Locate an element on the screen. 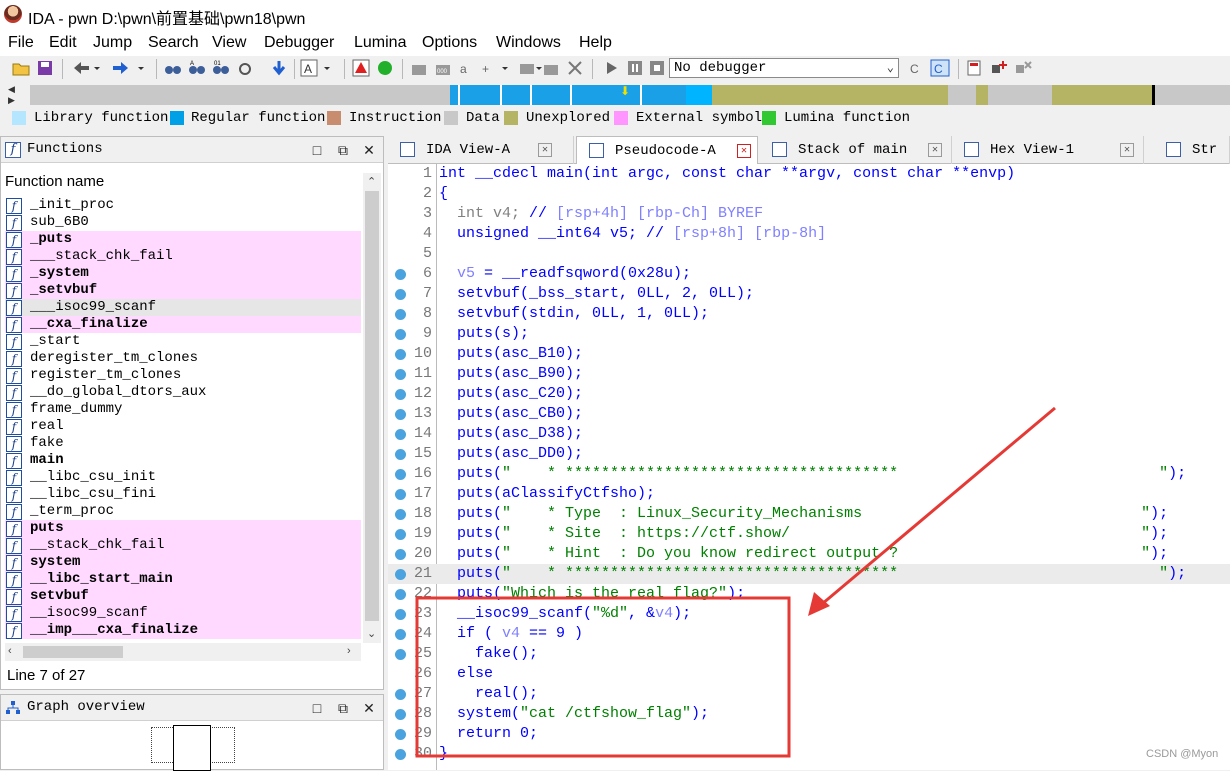 This screenshot has height=771, width=1230. code-line: 25 fake(); is located at coordinates (809, 654).